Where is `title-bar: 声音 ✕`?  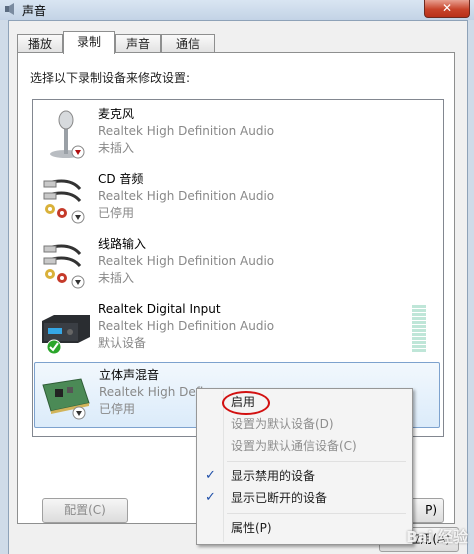 title-bar: 声音 ✕ is located at coordinates (237, 10).